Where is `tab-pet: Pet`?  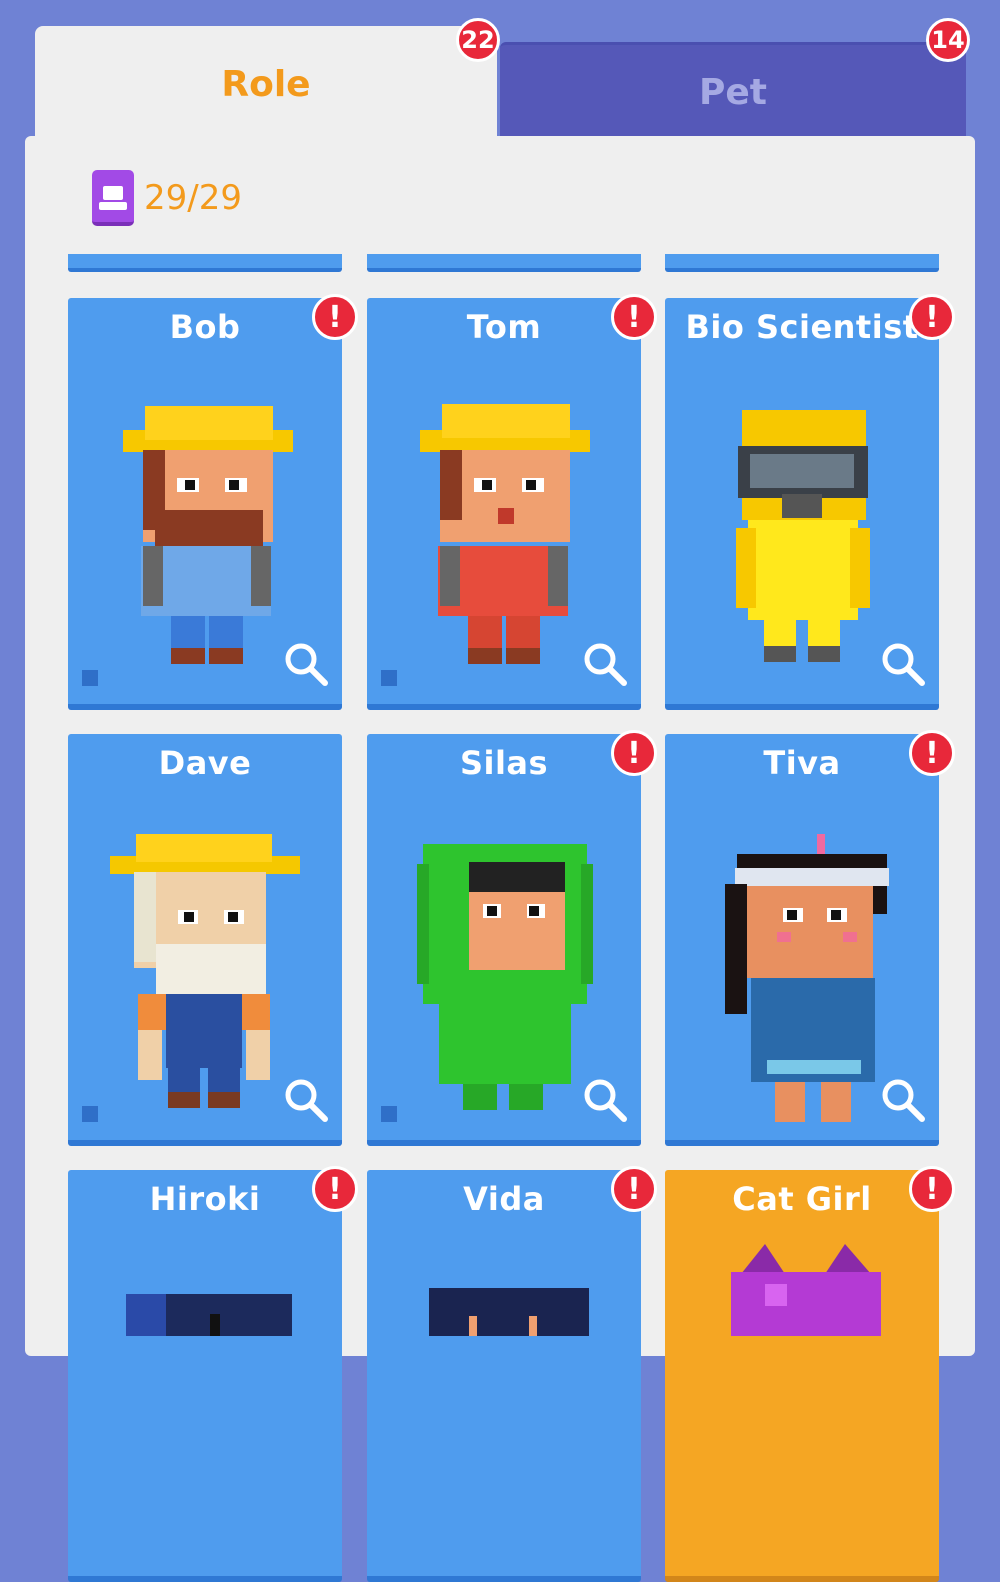
tab-pet: Pet is located at coordinates (733, 90).